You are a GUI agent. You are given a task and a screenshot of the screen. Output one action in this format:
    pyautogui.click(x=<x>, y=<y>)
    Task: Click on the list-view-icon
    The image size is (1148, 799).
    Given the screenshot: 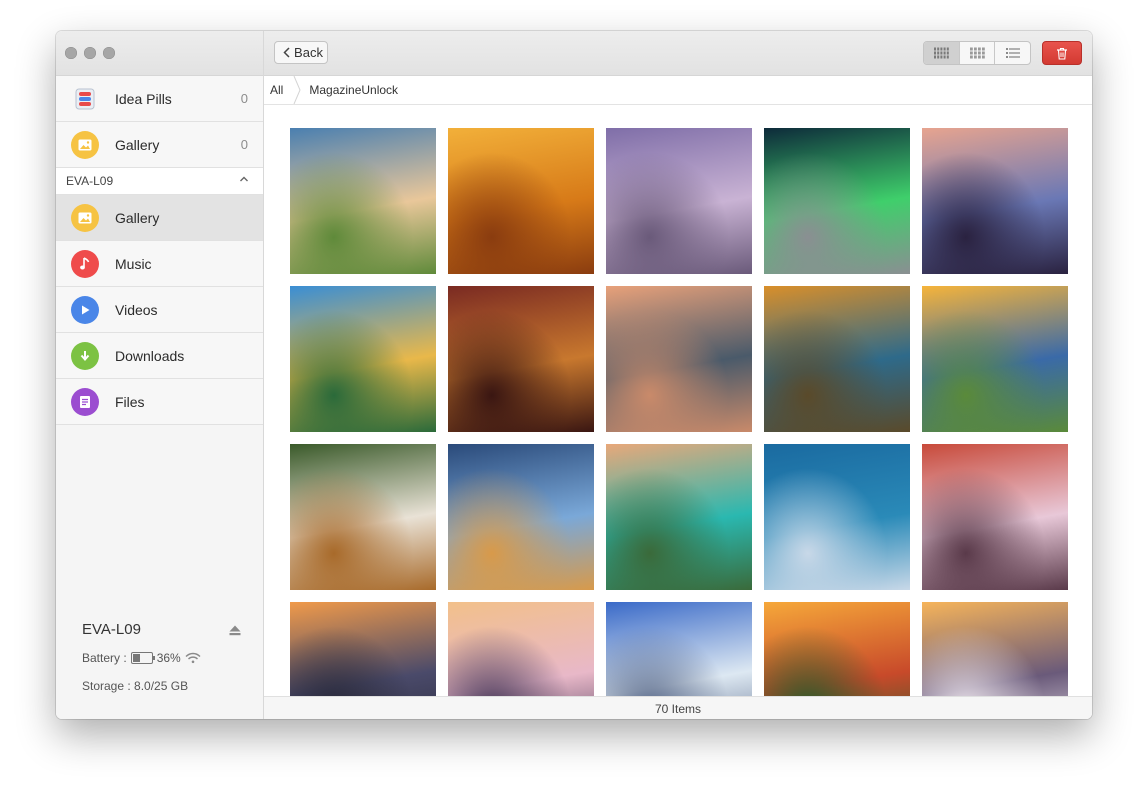 What is the action you would take?
    pyautogui.click(x=1012, y=53)
    